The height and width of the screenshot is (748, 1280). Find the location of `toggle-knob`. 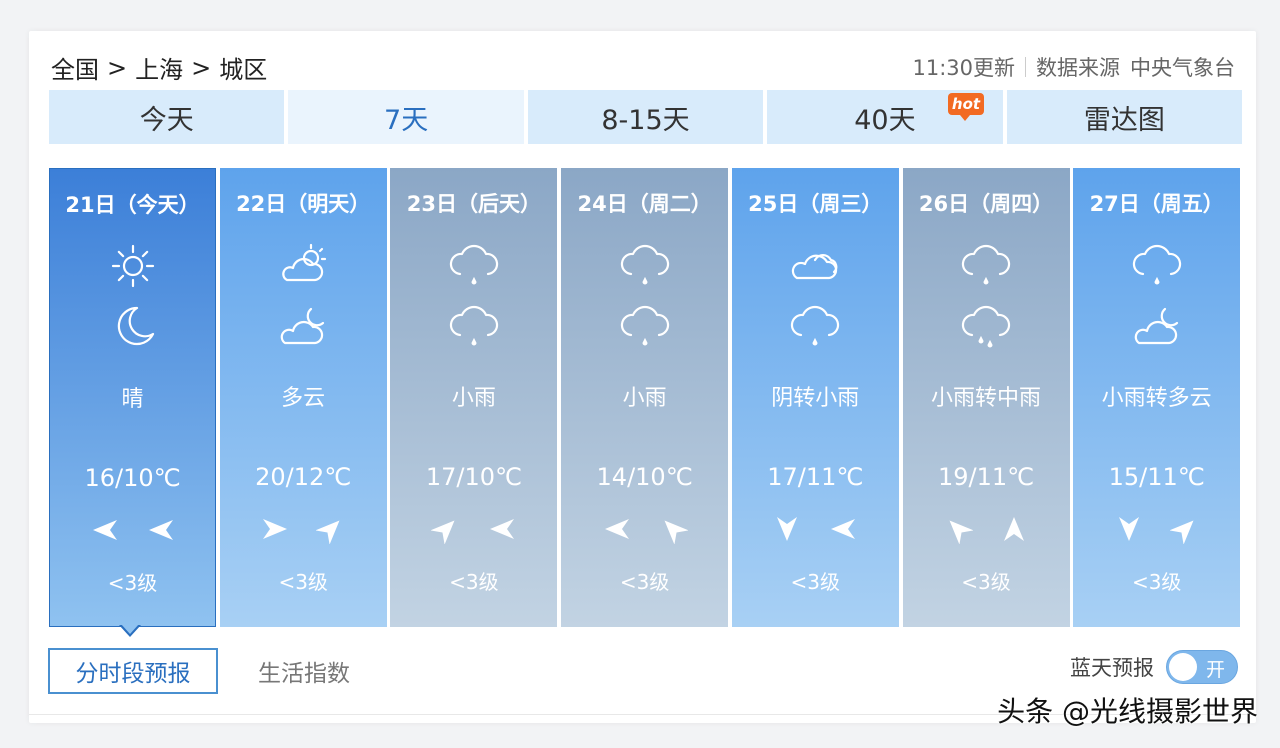

toggle-knob is located at coordinates (1183, 667).